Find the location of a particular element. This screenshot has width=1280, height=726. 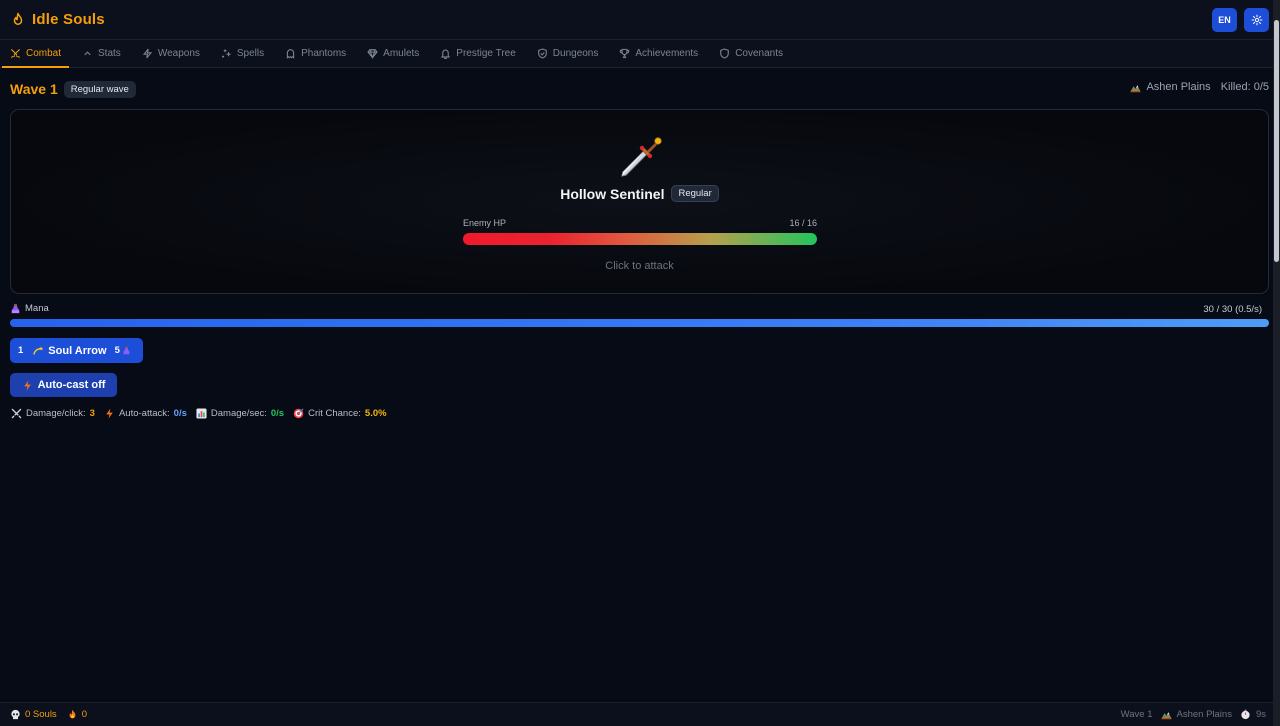

shield-outline-icon is located at coordinates (725, 53).